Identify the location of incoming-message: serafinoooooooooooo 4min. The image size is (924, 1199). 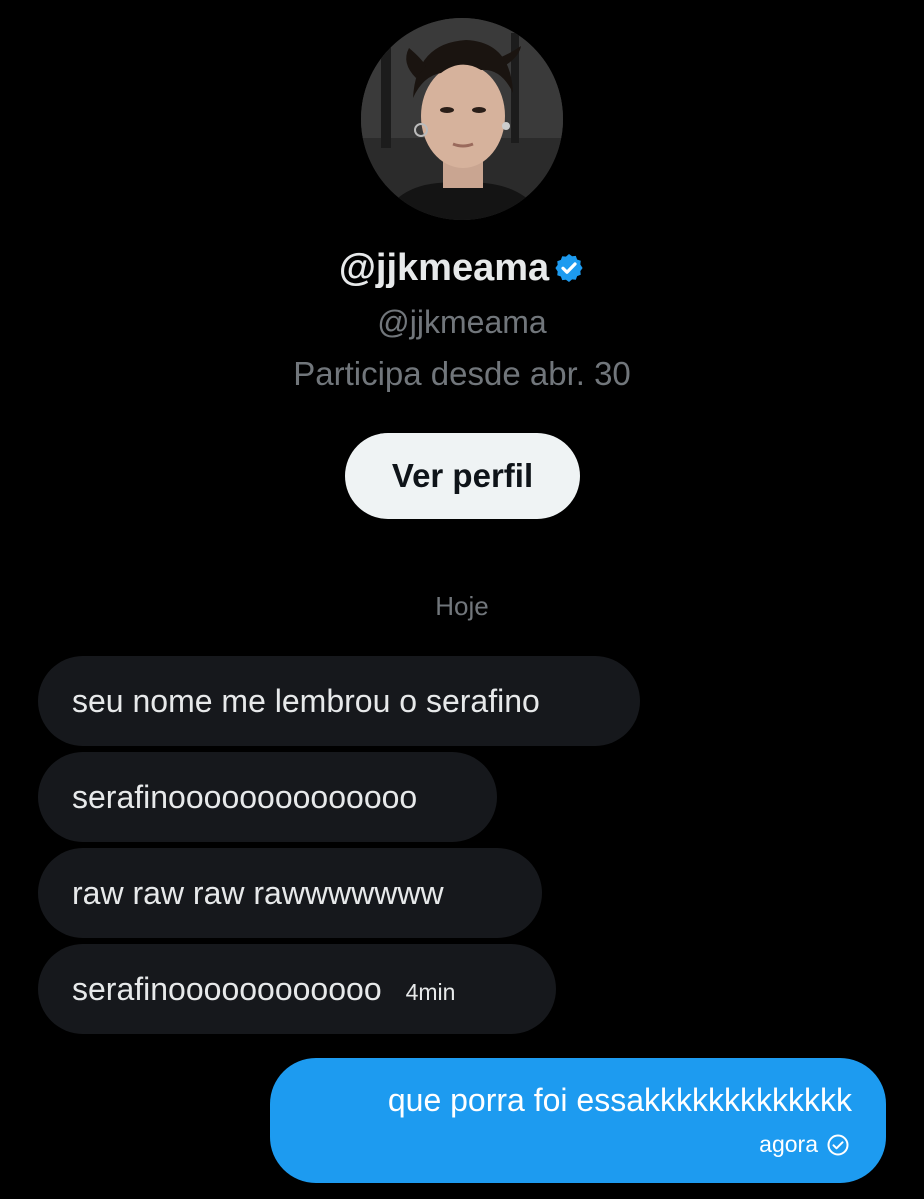
(297, 989).